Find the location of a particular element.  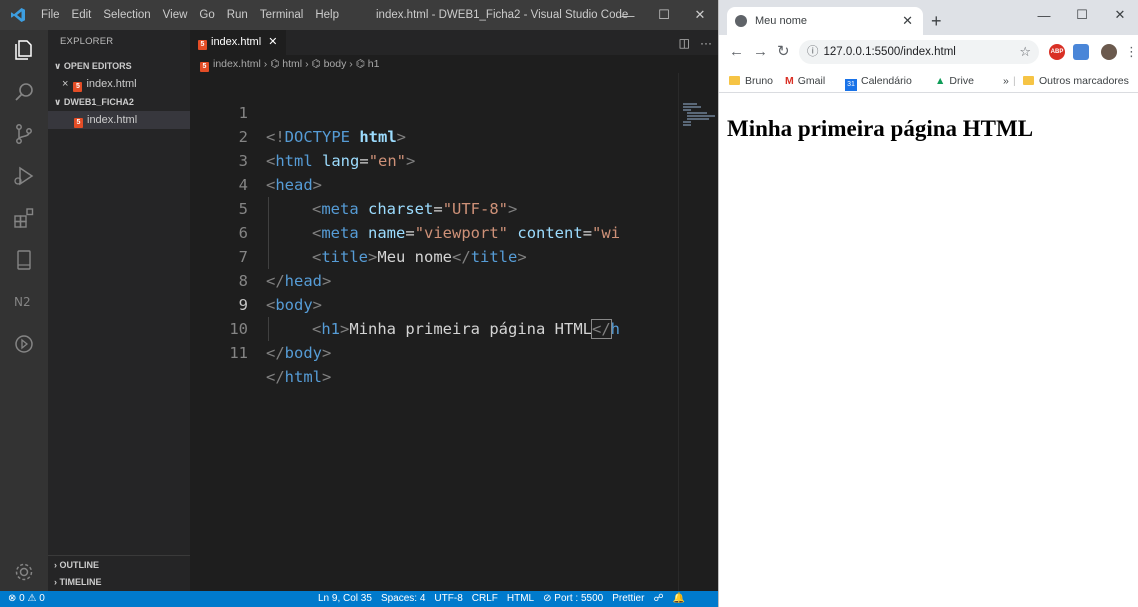

drive-icon: ▲ is located at coordinates (940, 81).